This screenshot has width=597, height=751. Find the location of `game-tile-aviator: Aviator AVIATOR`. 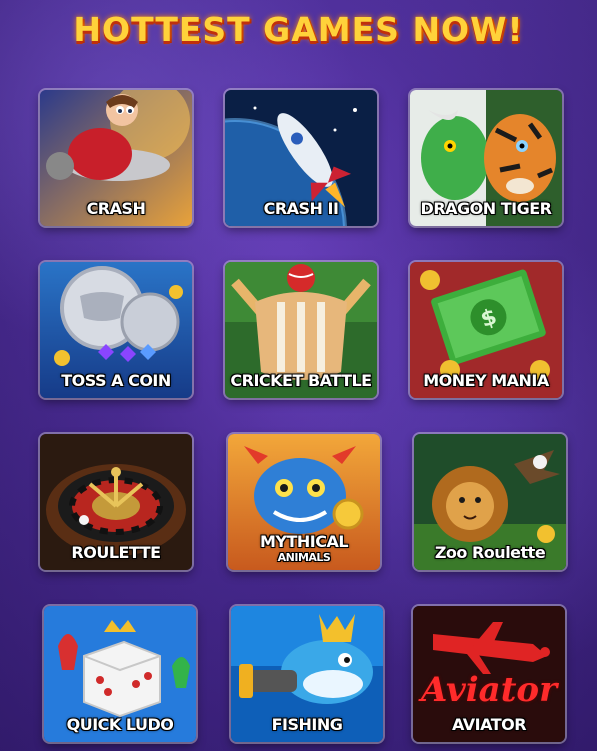

game-tile-aviator: Aviator AVIATOR is located at coordinates (489, 674).